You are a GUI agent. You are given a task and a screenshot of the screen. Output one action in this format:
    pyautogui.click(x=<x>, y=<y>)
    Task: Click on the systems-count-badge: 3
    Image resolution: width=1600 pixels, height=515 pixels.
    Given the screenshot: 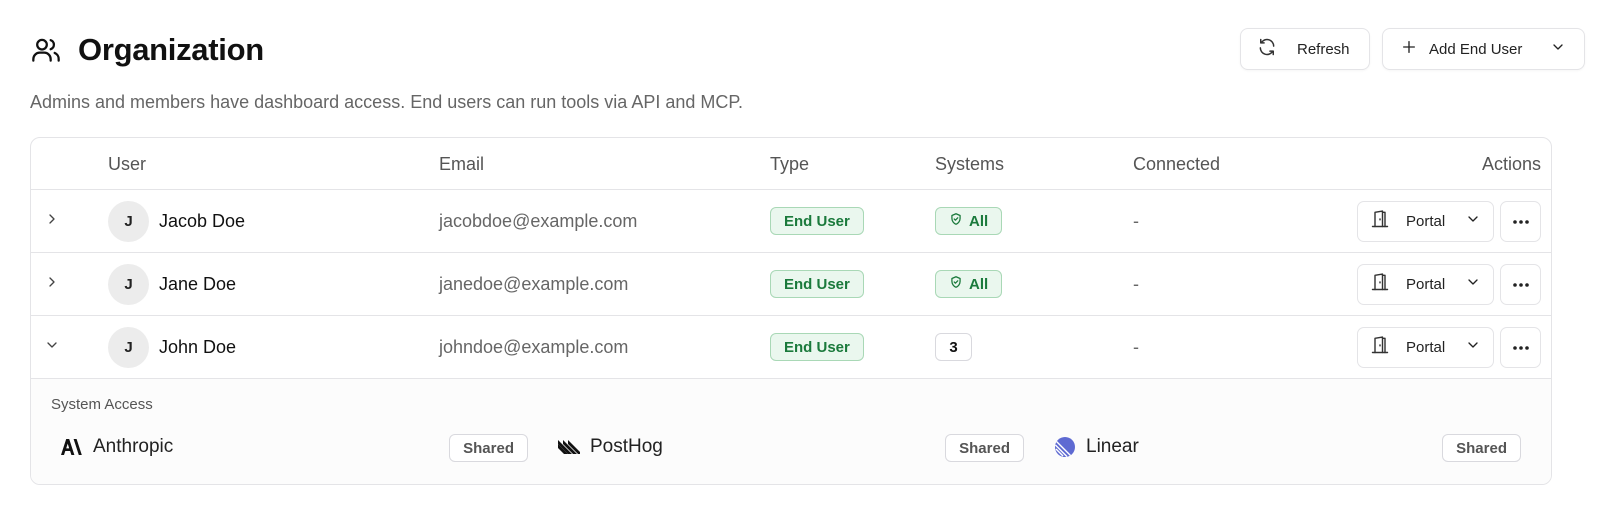 What is the action you would take?
    pyautogui.click(x=953, y=347)
    